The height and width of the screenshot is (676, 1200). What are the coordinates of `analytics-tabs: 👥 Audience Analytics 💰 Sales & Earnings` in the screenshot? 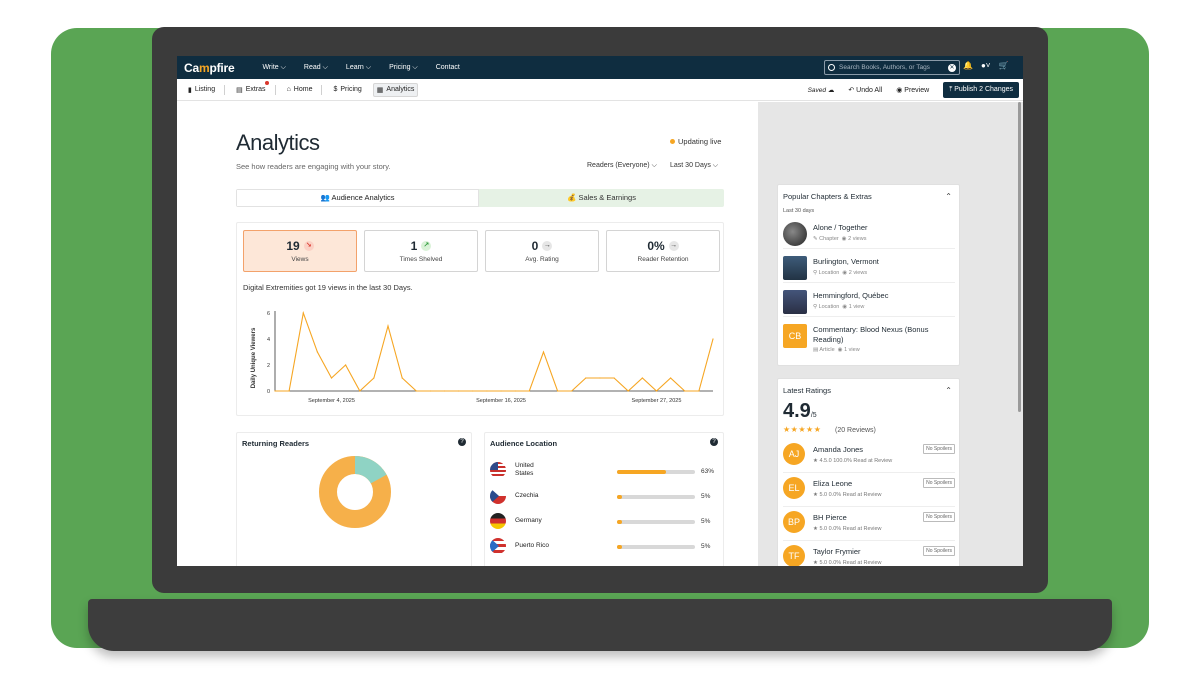 It's located at (480, 198).